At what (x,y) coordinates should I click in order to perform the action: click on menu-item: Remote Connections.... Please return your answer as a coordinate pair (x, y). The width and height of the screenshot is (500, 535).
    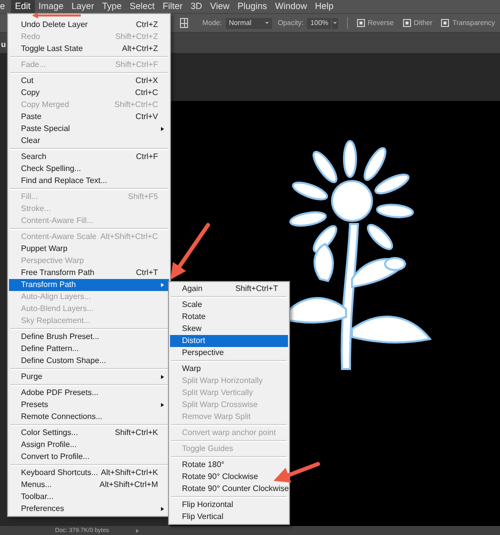
    Looking at the image, I should click on (89, 417).